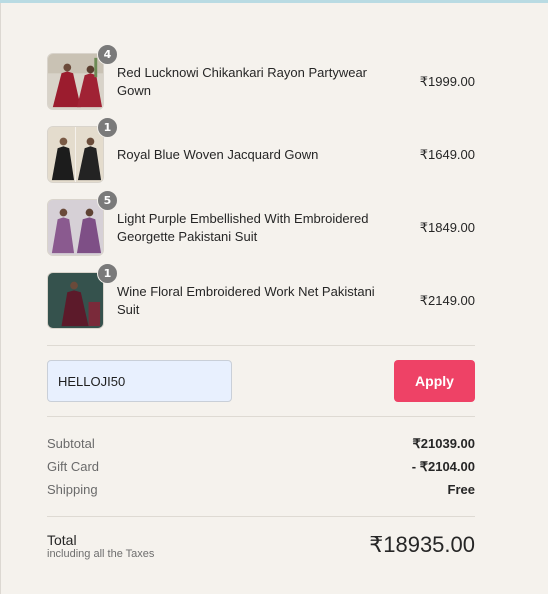 The height and width of the screenshot is (594, 548). What do you see at coordinates (107, 54) in the screenshot?
I see `quantity-badge: 4` at bounding box center [107, 54].